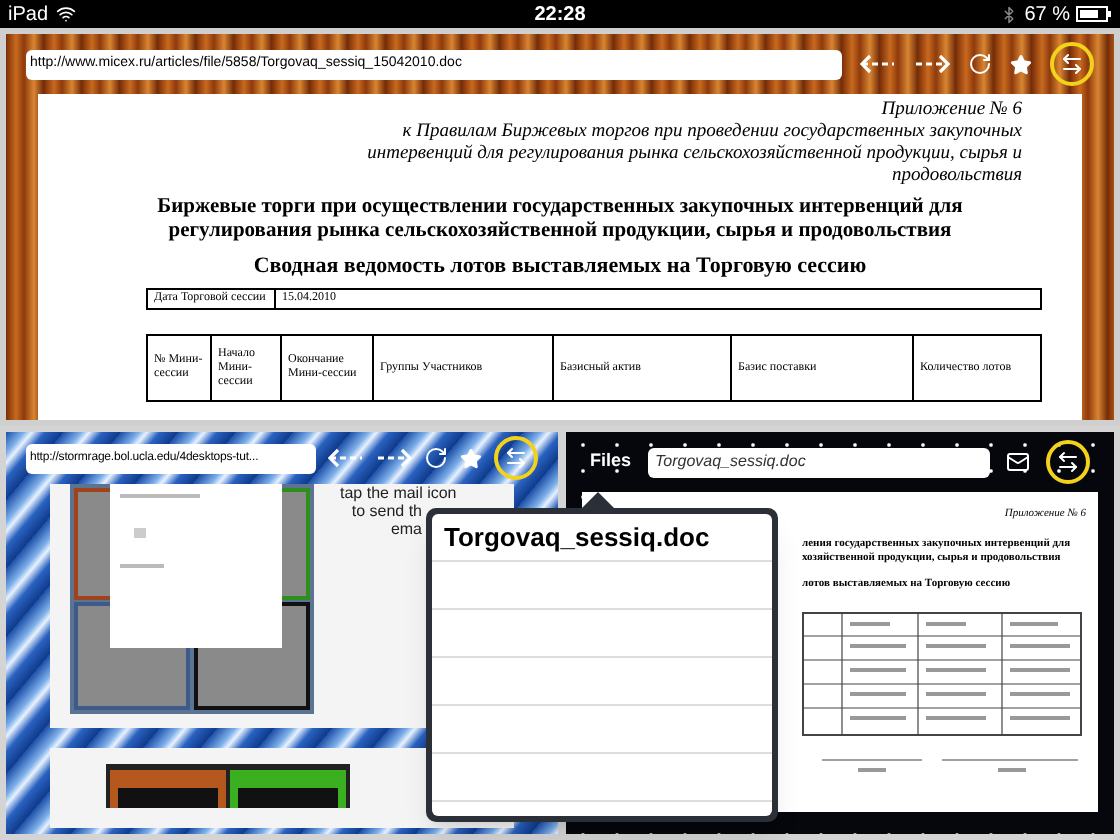  Describe the element at coordinates (1009, 14) in the screenshot. I see `bluetooth-icon` at that location.